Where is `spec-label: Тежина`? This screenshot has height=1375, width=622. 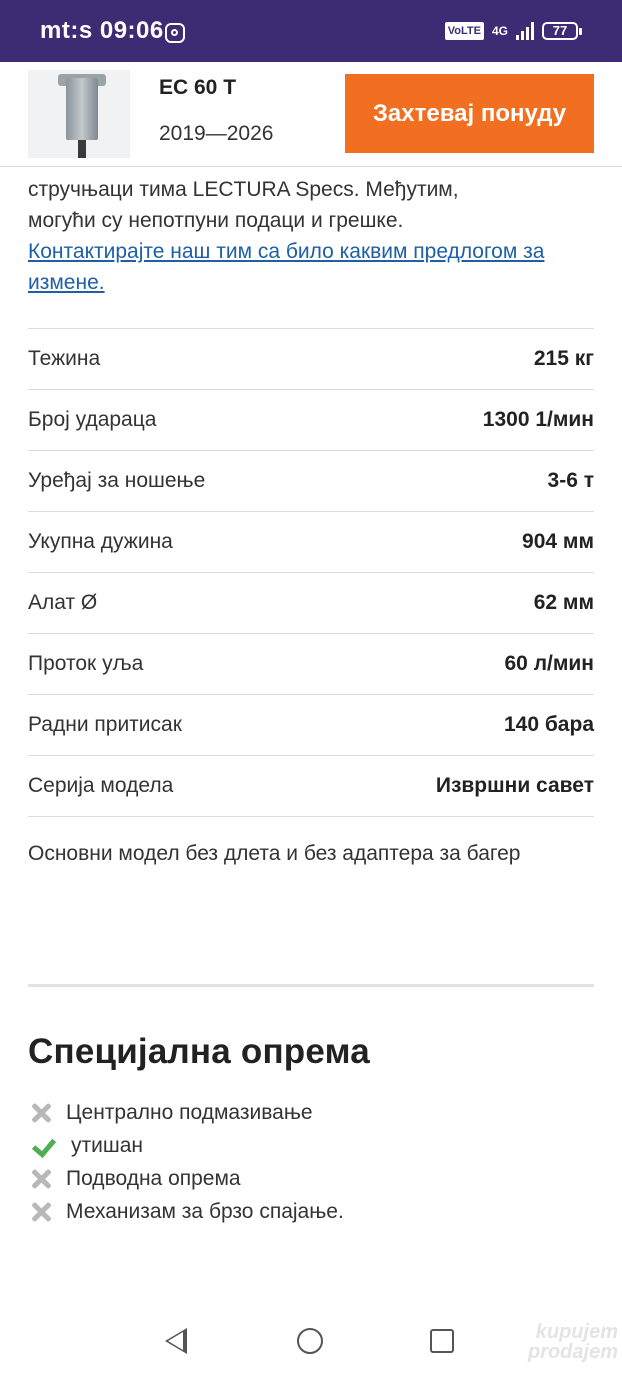
spec-label: Тежина is located at coordinates (64, 358).